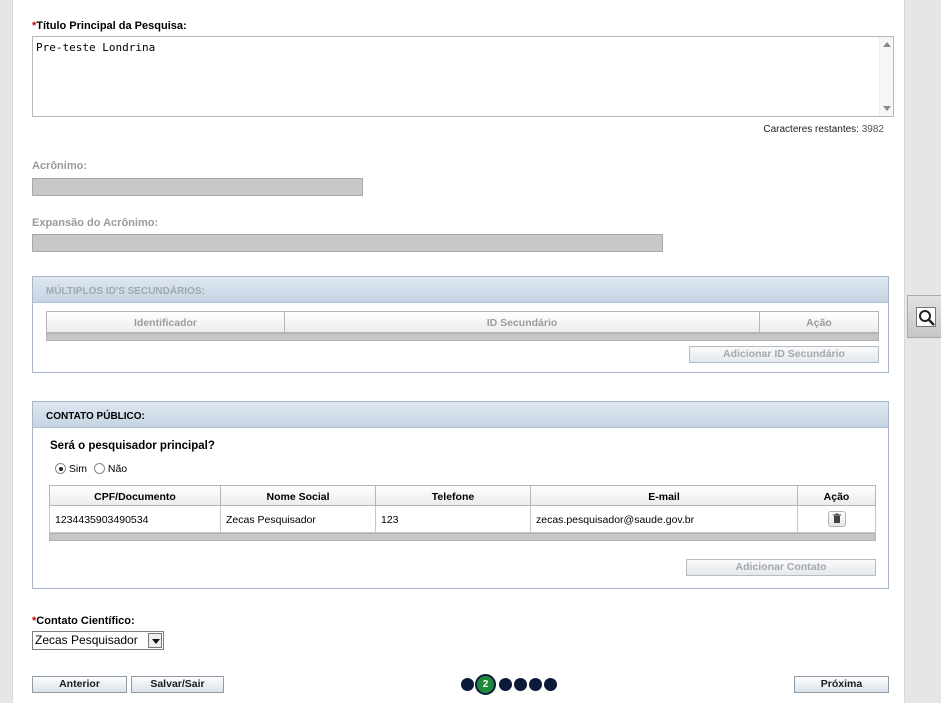 This screenshot has height=703, width=941. What do you see at coordinates (79, 684) in the screenshot?
I see `previous-button: Anterior` at bounding box center [79, 684].